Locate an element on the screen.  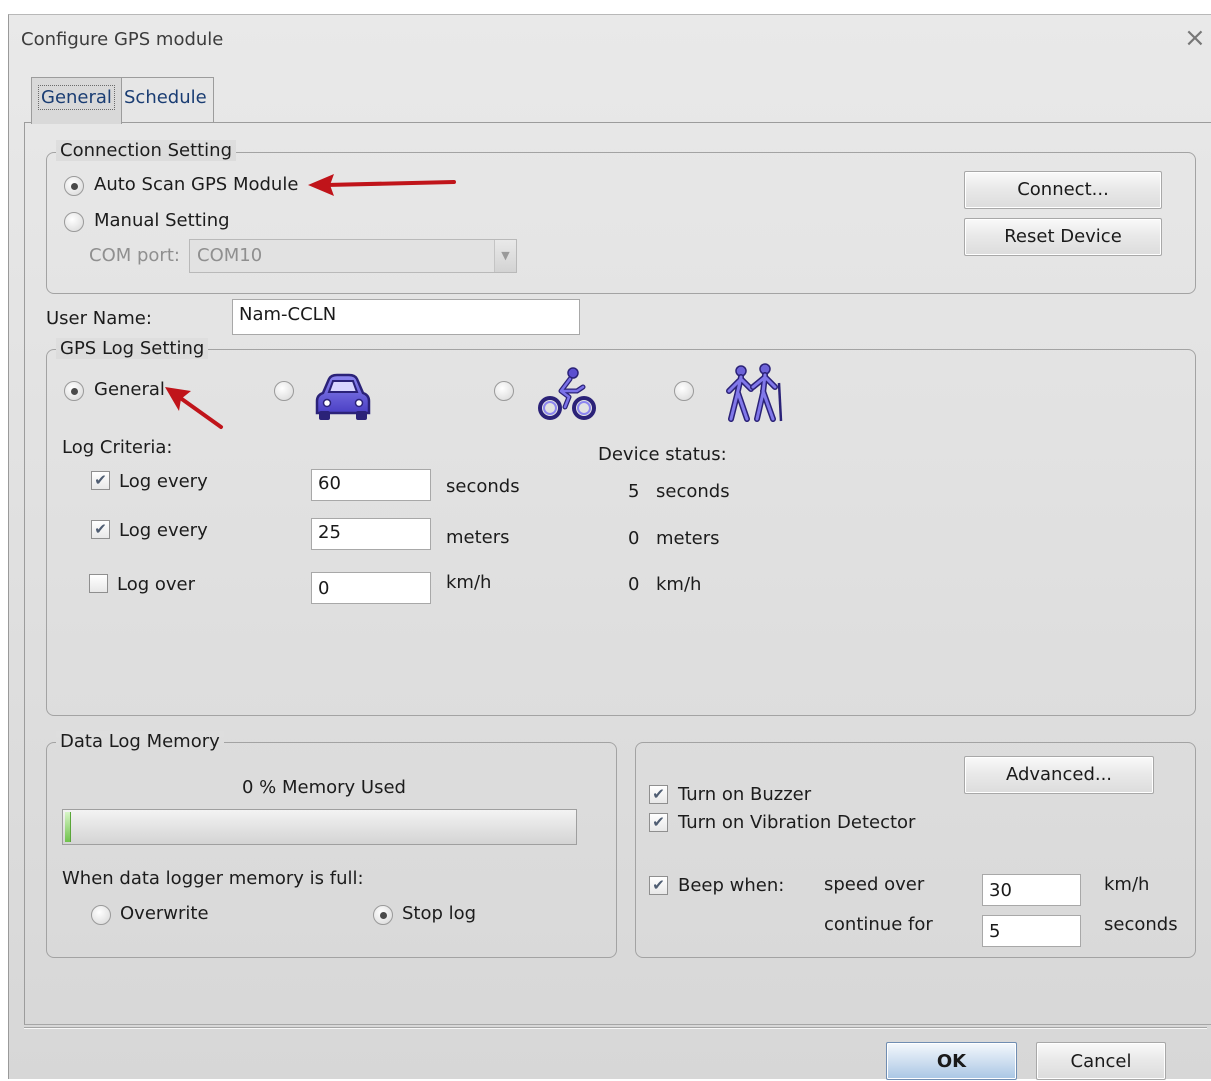
data-log-memory-group is located at coordinates (331, 850).